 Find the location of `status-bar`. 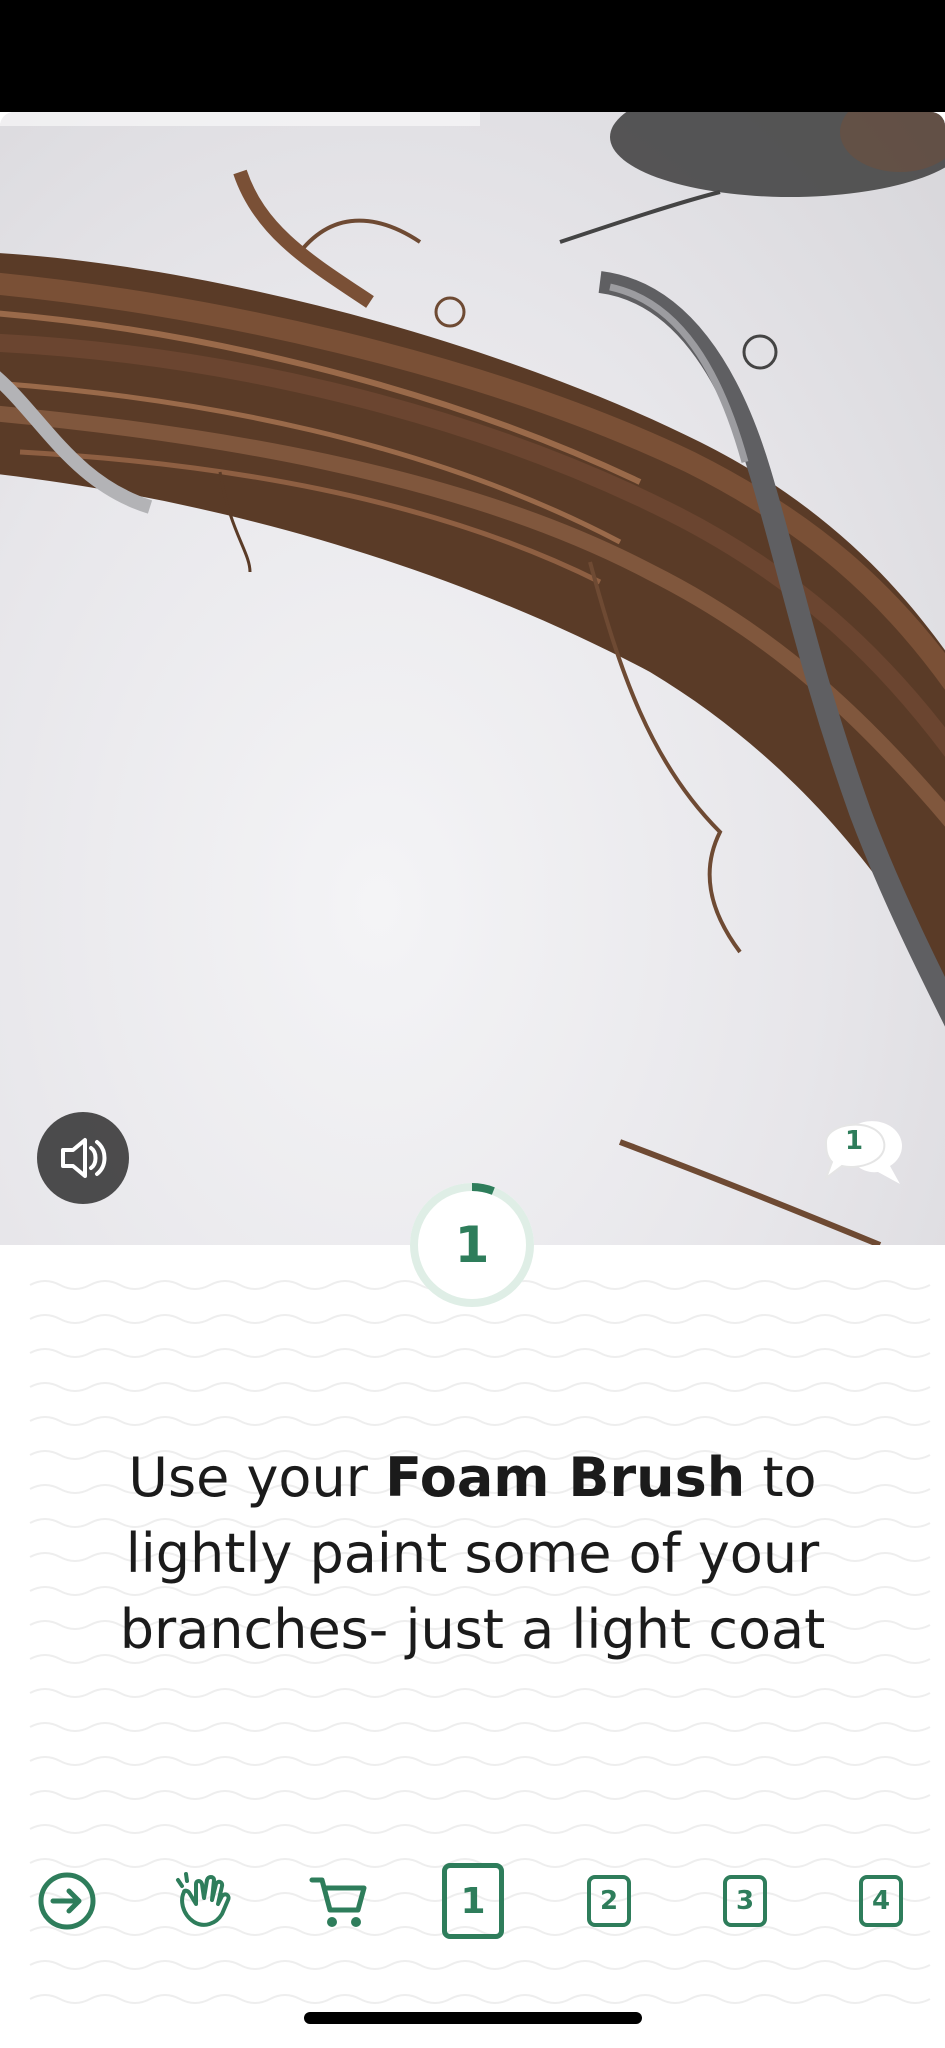

status-bar is located at coordinates (472, 56).